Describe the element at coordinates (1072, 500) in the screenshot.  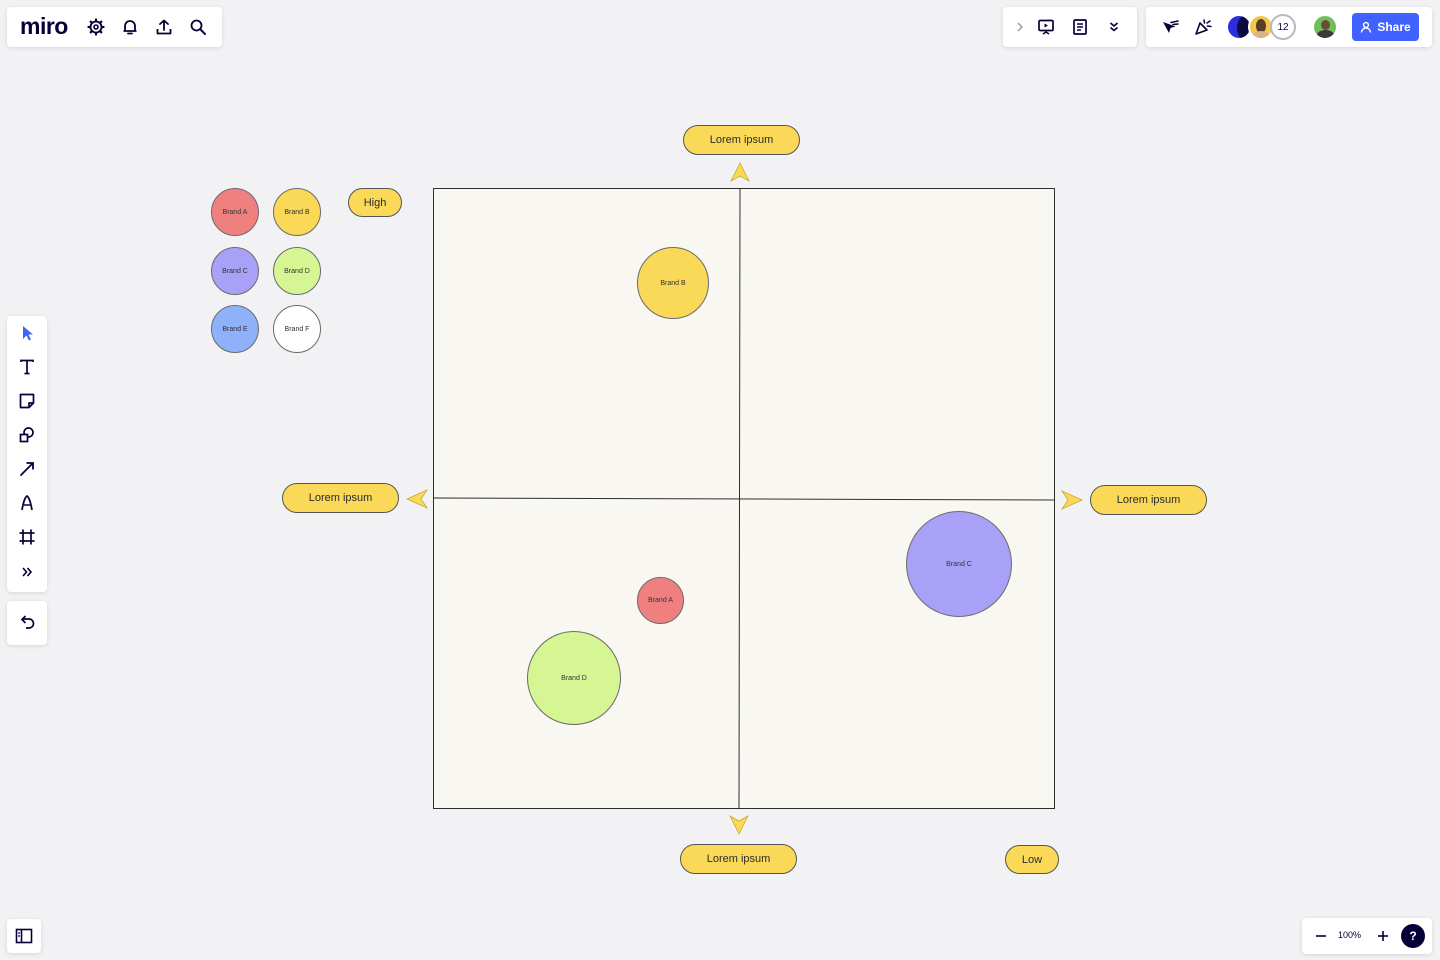
I see `arrow-right-icon` at that location.